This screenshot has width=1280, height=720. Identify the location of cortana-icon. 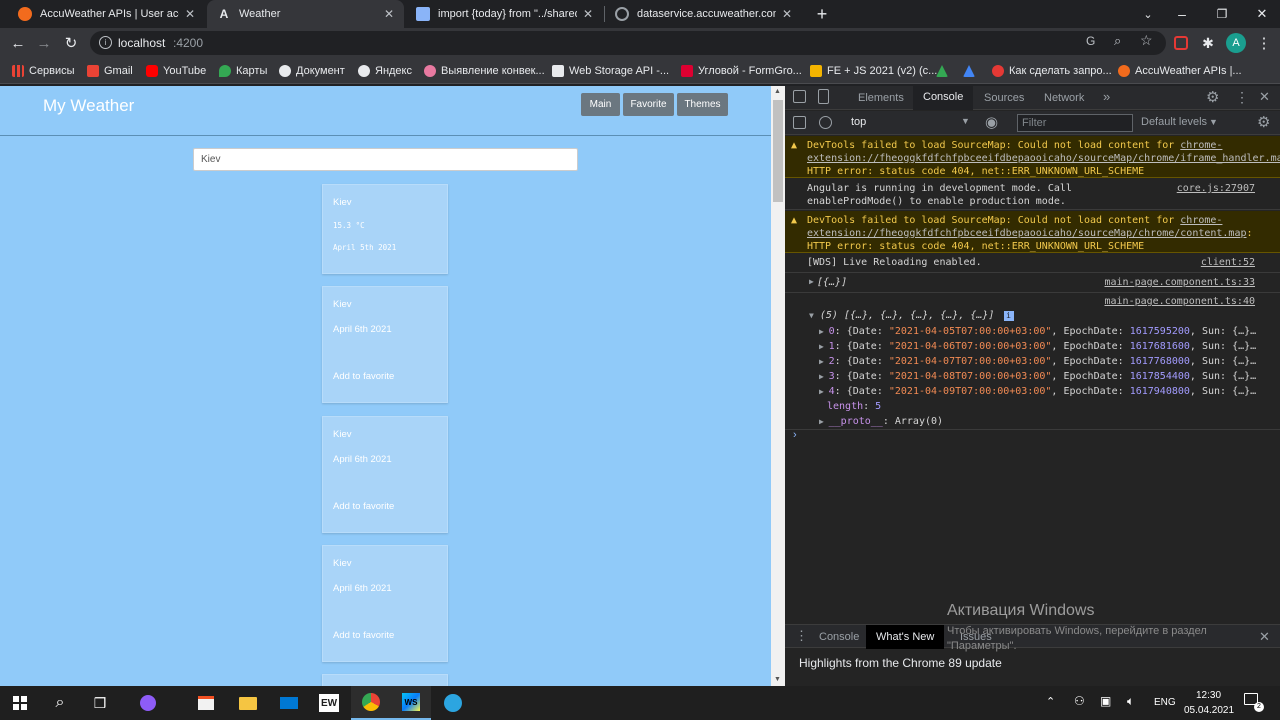
(148, 703).